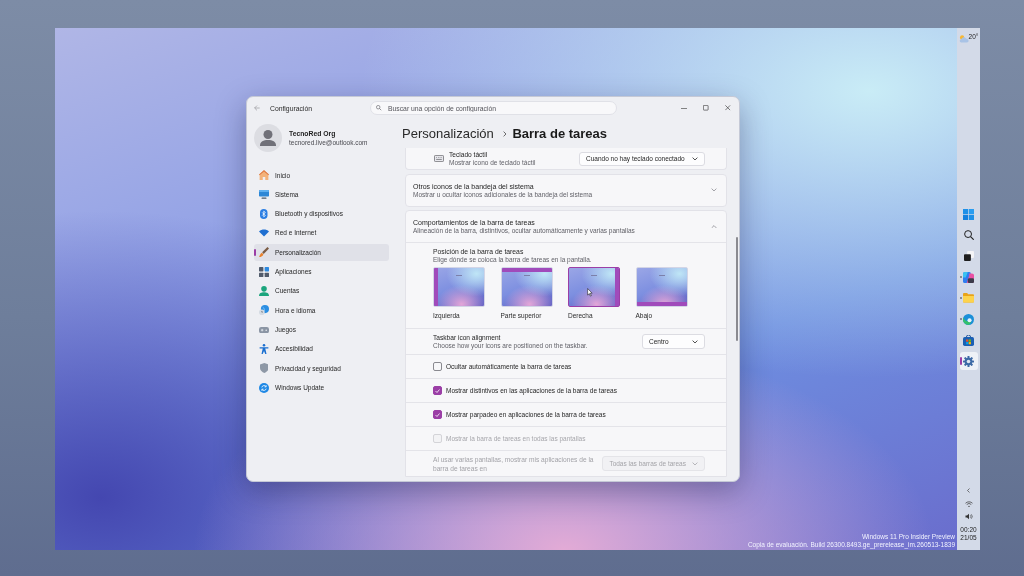 The height and width of the screenshot is (576, 1024). Describe the element at coordinates (968, 214) in the screenshot. I see `four-tiles-icon` at that location.